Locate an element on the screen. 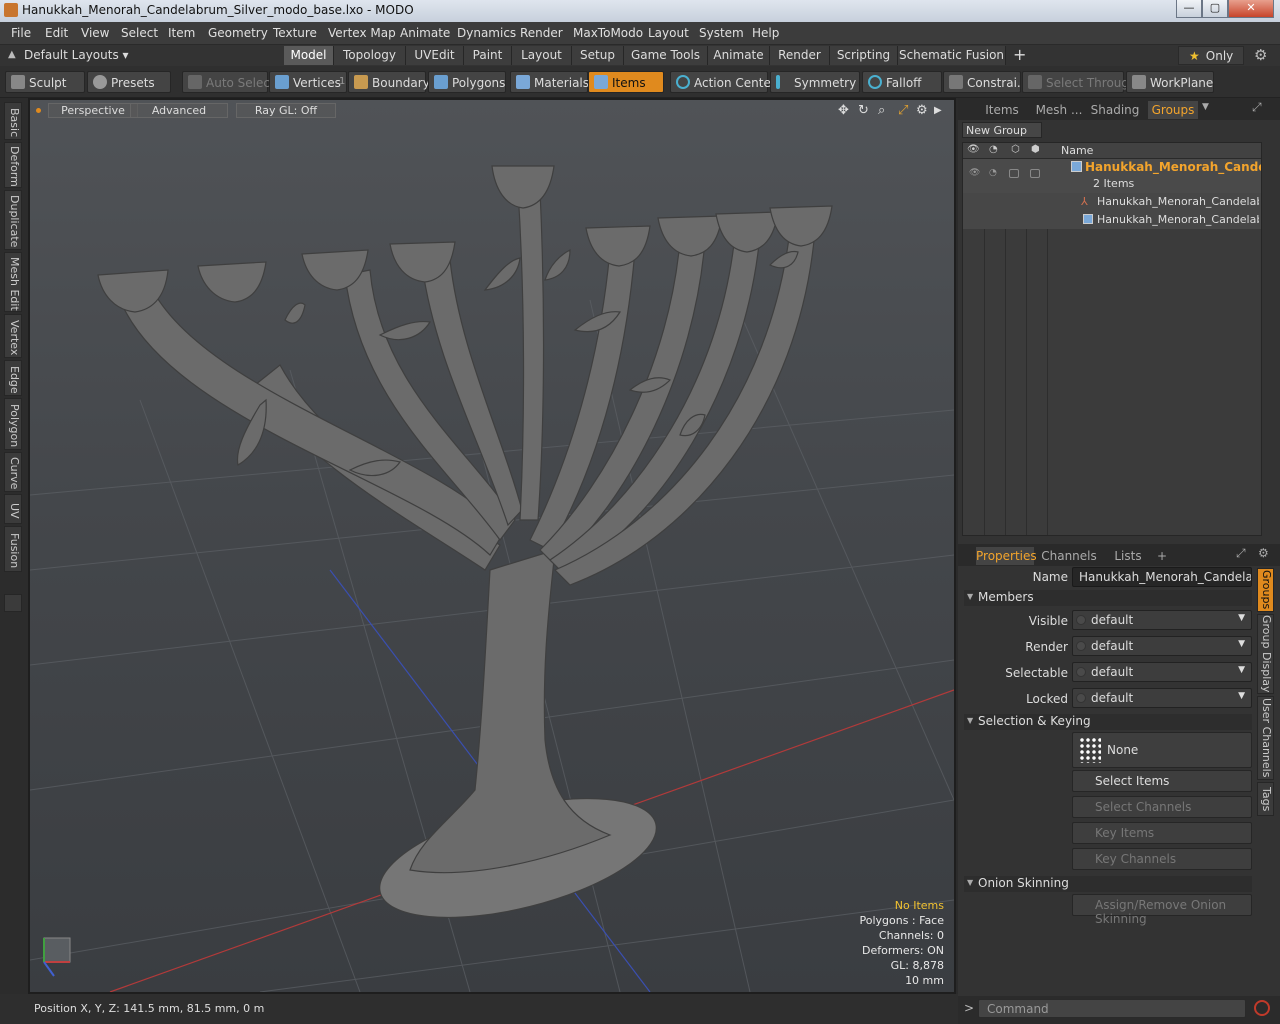 The width and height of the screenshot is (1280, 1024). materials-button: Materials is located at coordinates (549, 82).